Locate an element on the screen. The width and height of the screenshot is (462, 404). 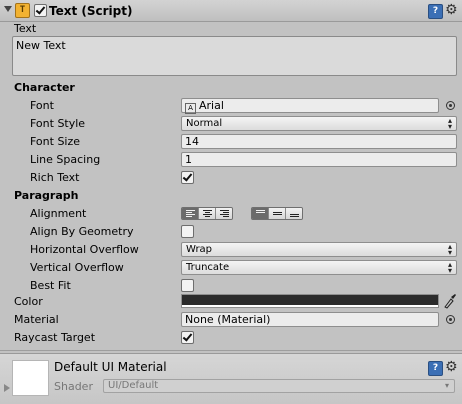
rich-text-label: Rich Text is located at coordinates (55, 177).